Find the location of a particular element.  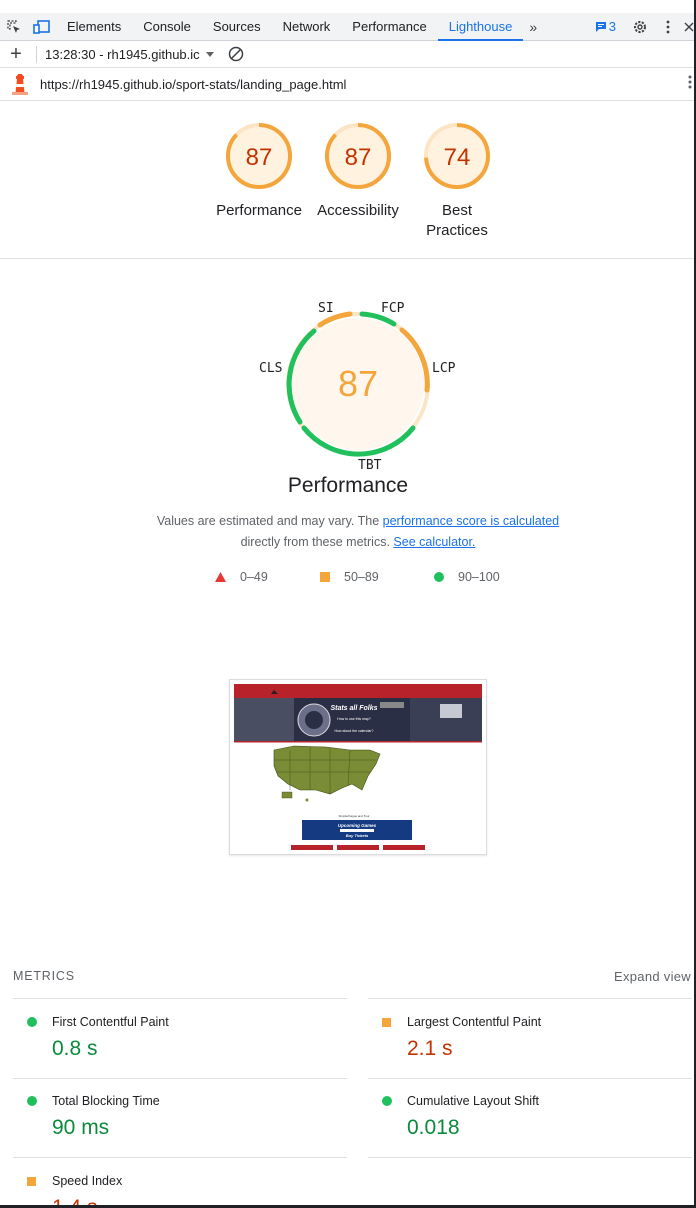

issues-badge: 3 is located at coordinates (605, 26).